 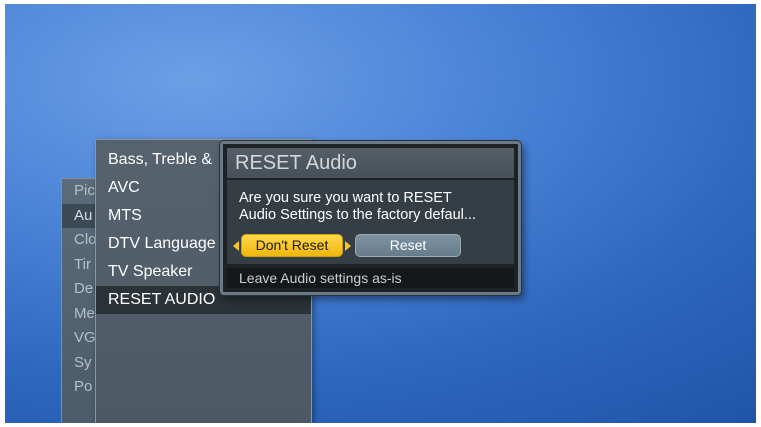 What do you see at coordinates (370, 163) in the screenshot?
I see `dialog-title: RESET Audio` at bounding box center [370, 163].